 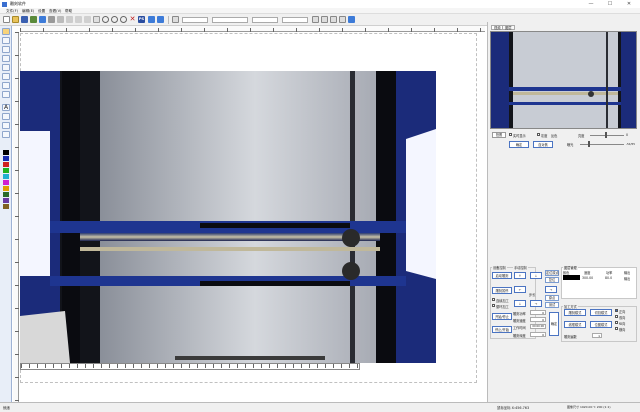 What do you see at coordinates (538, 312) in the screenshot?
I see `power-field: 0` at bounding box center [538, 312].